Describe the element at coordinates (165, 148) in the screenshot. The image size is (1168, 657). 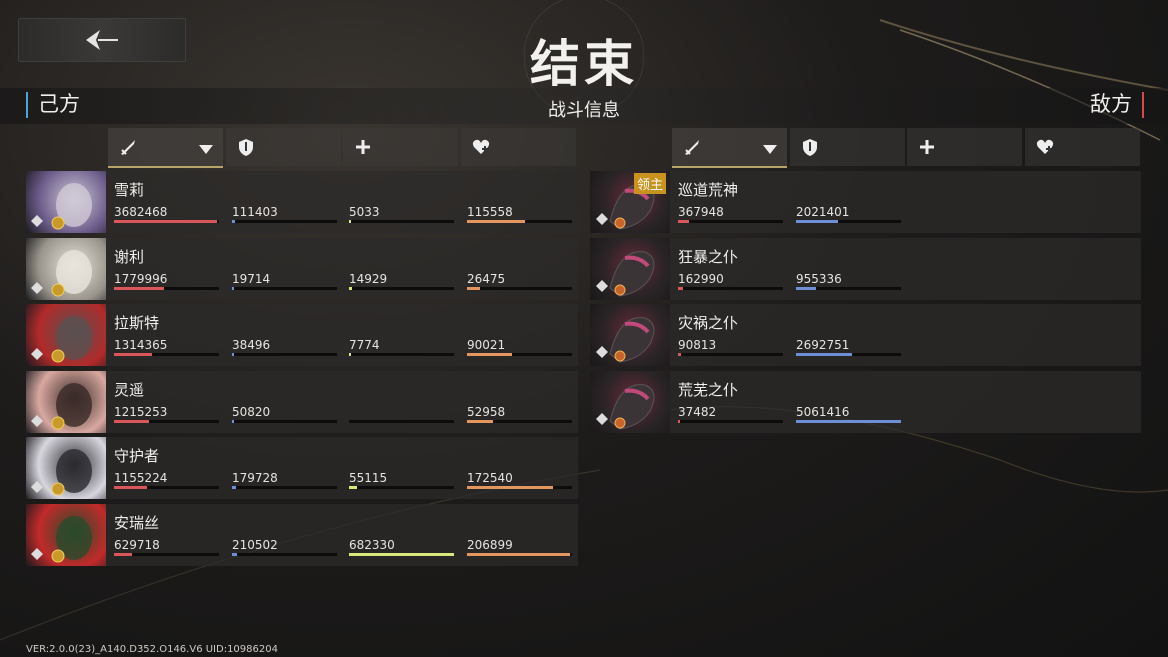
I see `ally-column-header-sword` at that location.